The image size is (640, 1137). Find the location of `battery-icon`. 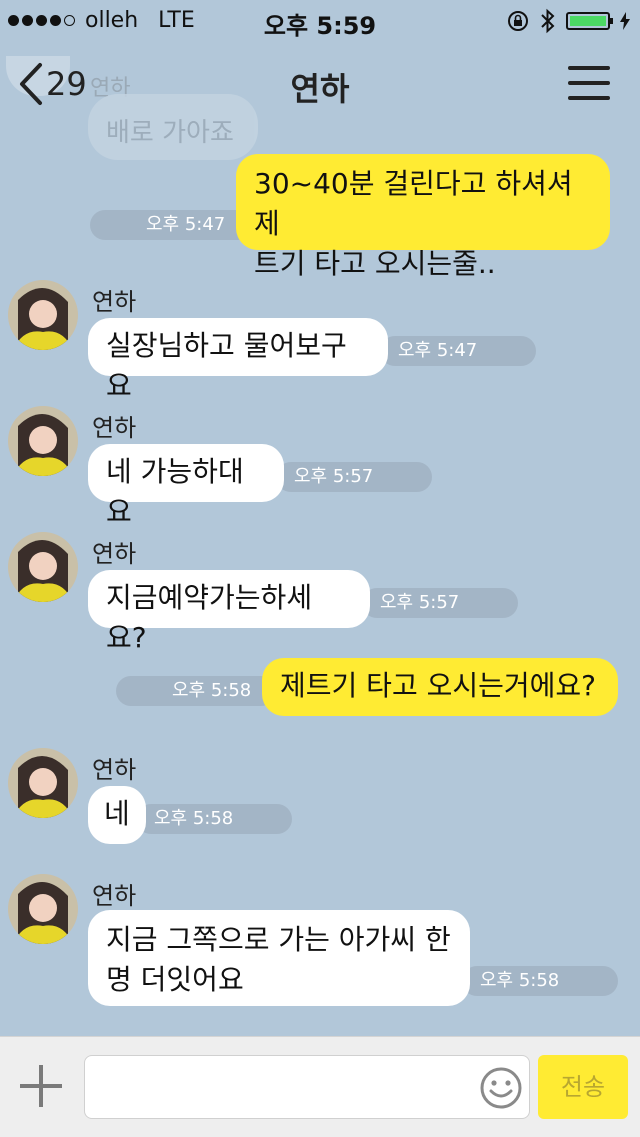

battery-icon is located at coordinates (589, 21).